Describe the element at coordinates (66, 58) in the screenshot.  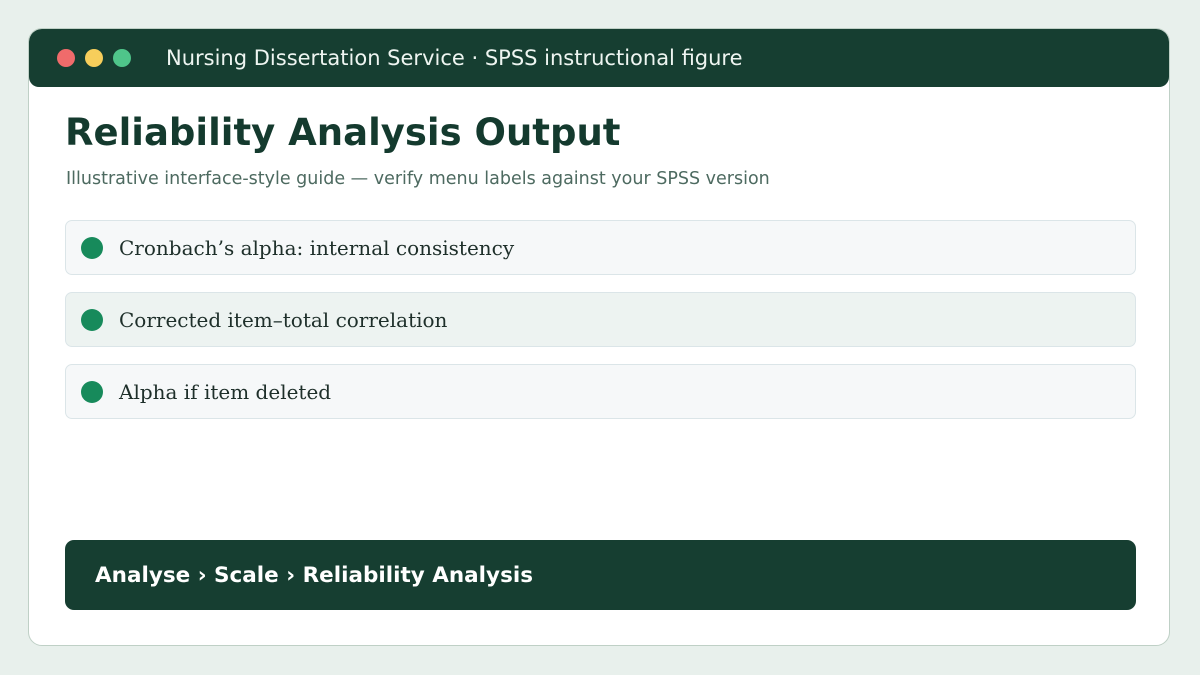
I see `close-window-button` at that location.